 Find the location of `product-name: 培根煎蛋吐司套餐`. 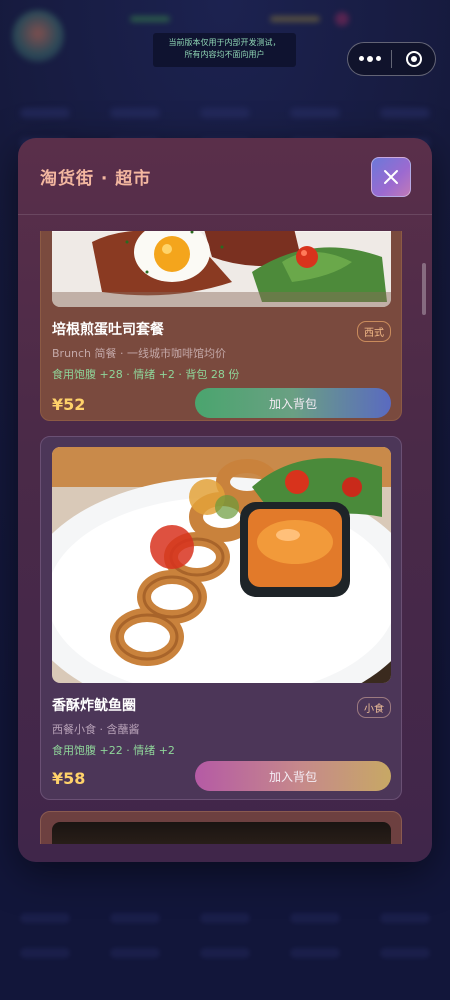

product-name: 培根煎蛋吐司套餐 is located at coordinates (108, 330).